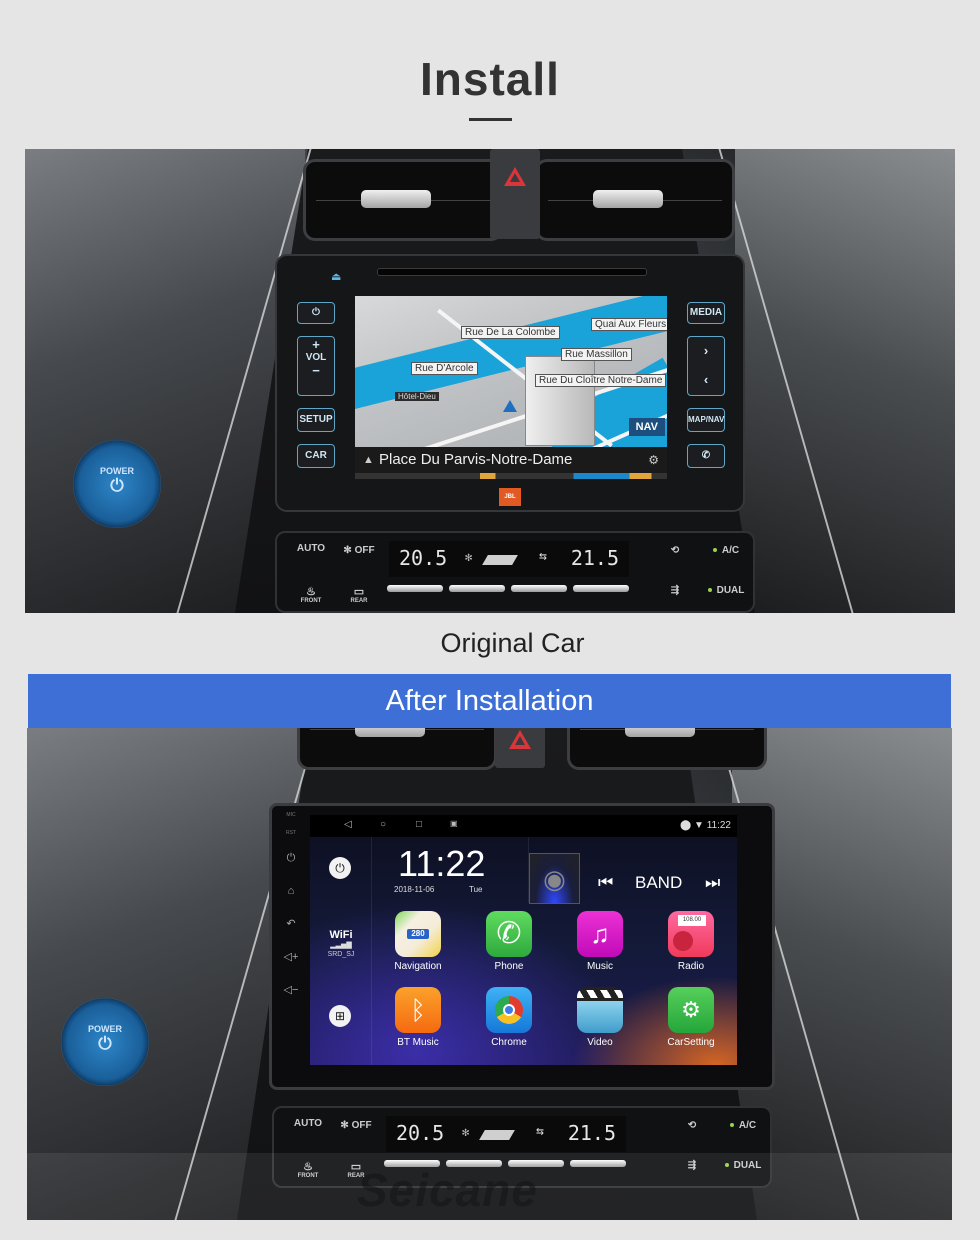  Describe the element at coordinates (510, 406) in the screenshot. I see `current-position-arrow-icon` at that location.